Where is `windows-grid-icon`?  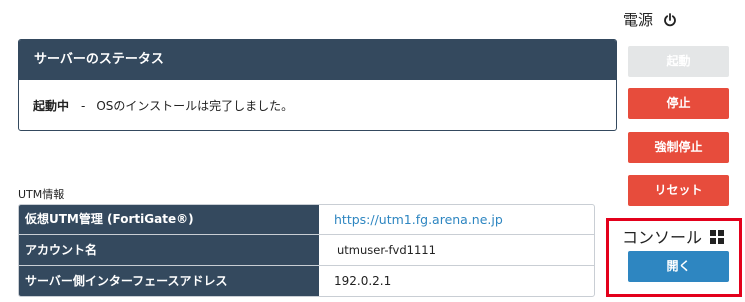
windows-grid-icon is located at coordinates (717, 236).